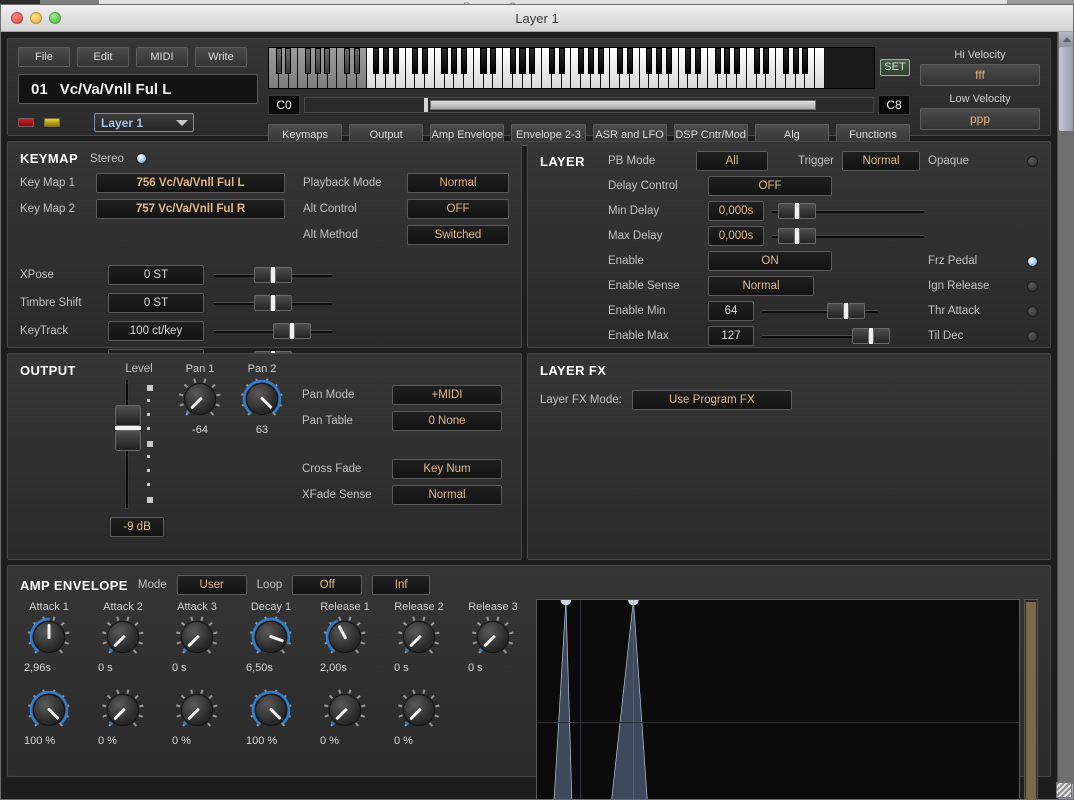 Image resolution: width=1074 pixels, height=800 pixels. Describe the element at coordinates (1065, 415) in the screenshot. I see `main-vertical-scrollbar` at that location.